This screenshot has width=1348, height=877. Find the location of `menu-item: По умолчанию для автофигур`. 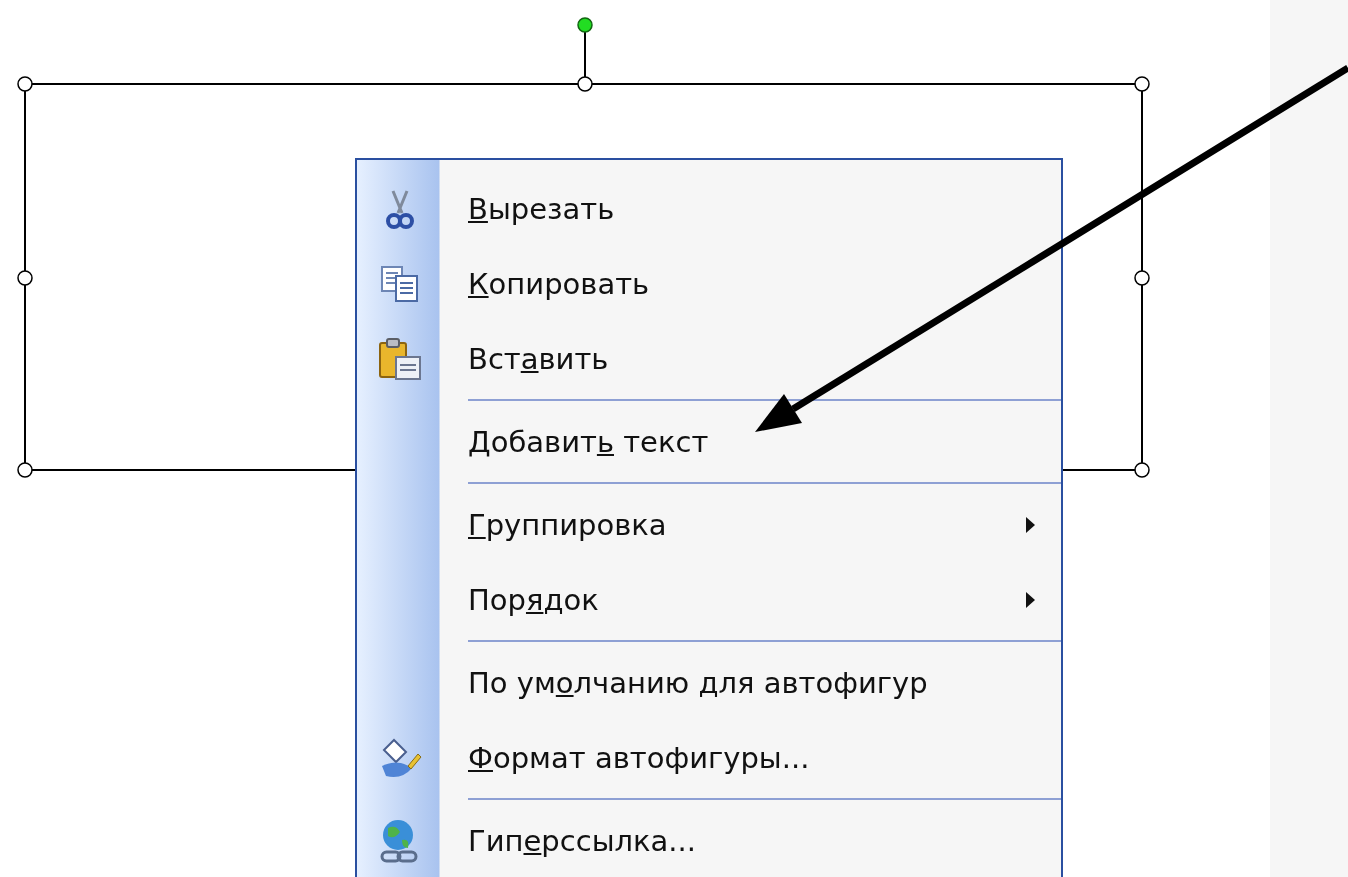

menu-item: По умолчанию для автофигур is located at coordinates (709, 682).